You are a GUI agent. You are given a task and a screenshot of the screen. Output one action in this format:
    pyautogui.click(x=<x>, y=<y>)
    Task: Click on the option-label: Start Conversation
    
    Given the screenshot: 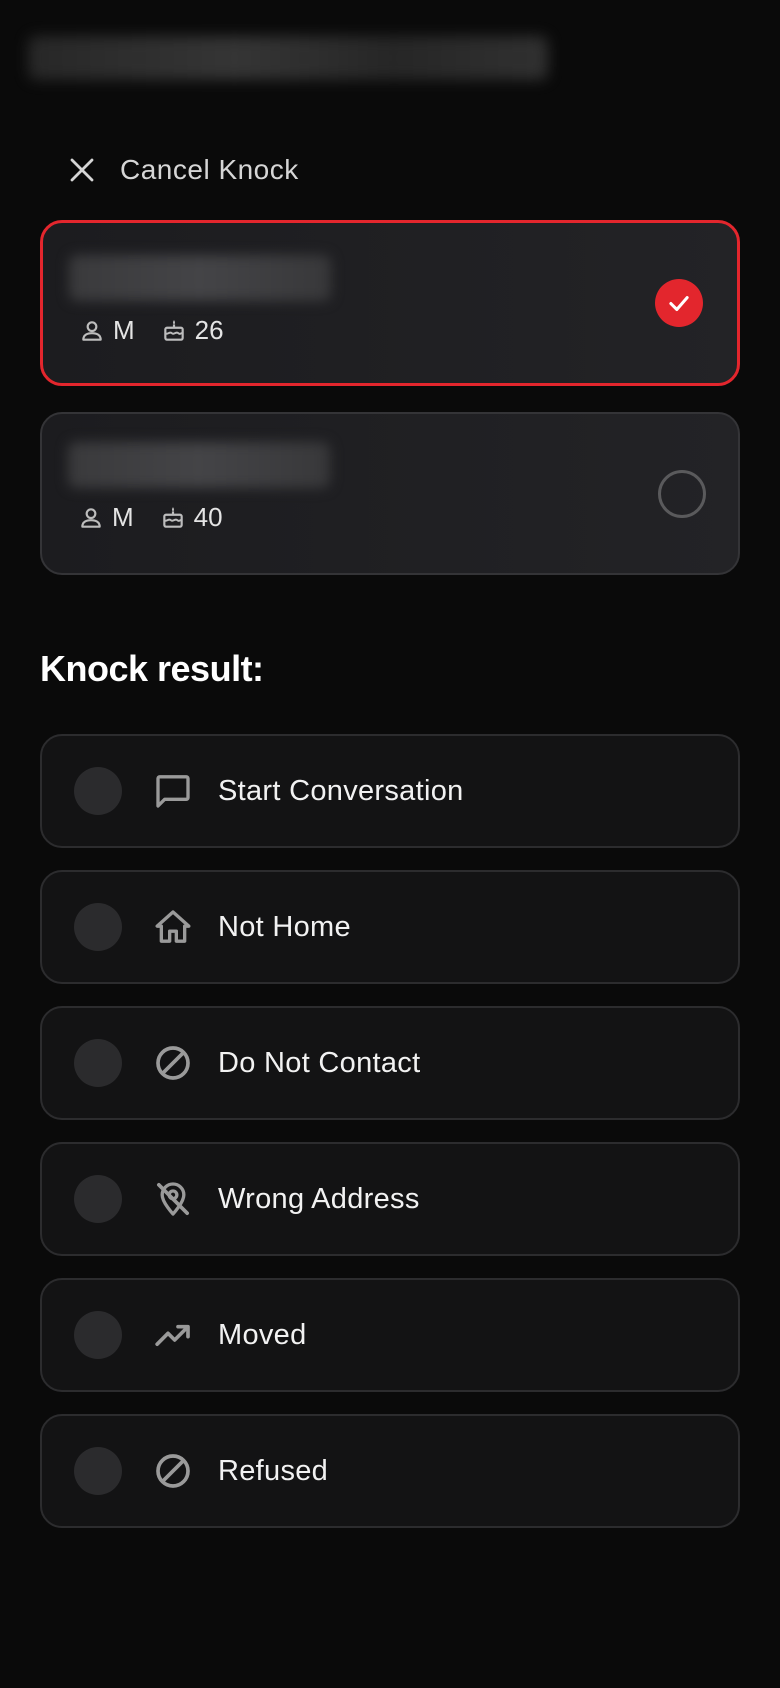 What is the action you would take?
    pyautogui.click(x=341, y=790)
    